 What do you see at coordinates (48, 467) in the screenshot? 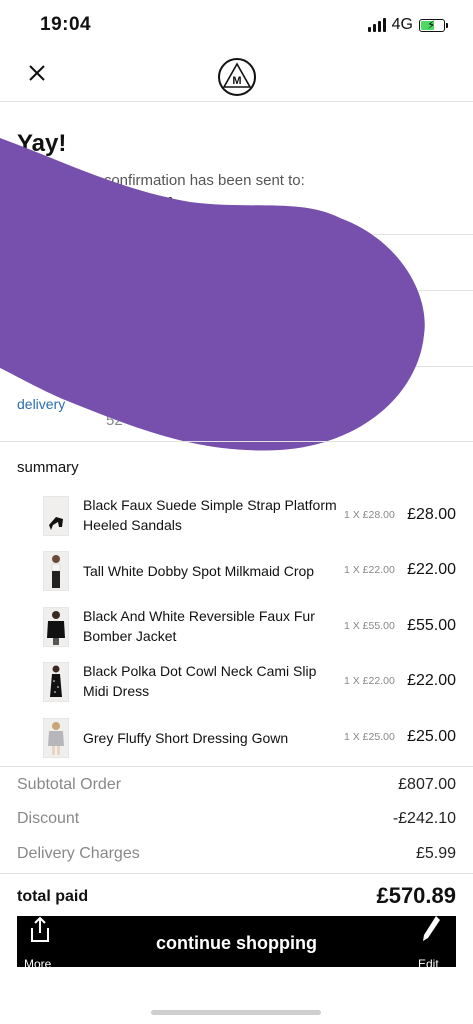
I see `summary-title: summary` at bounding box center [48, 467].